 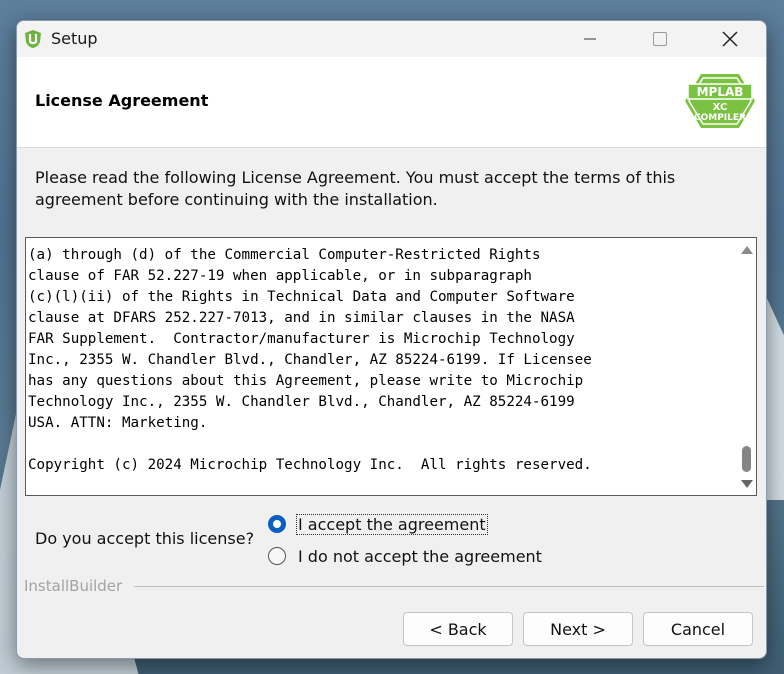 I want to click on window-title: Setup, so click(x=74, y=38).